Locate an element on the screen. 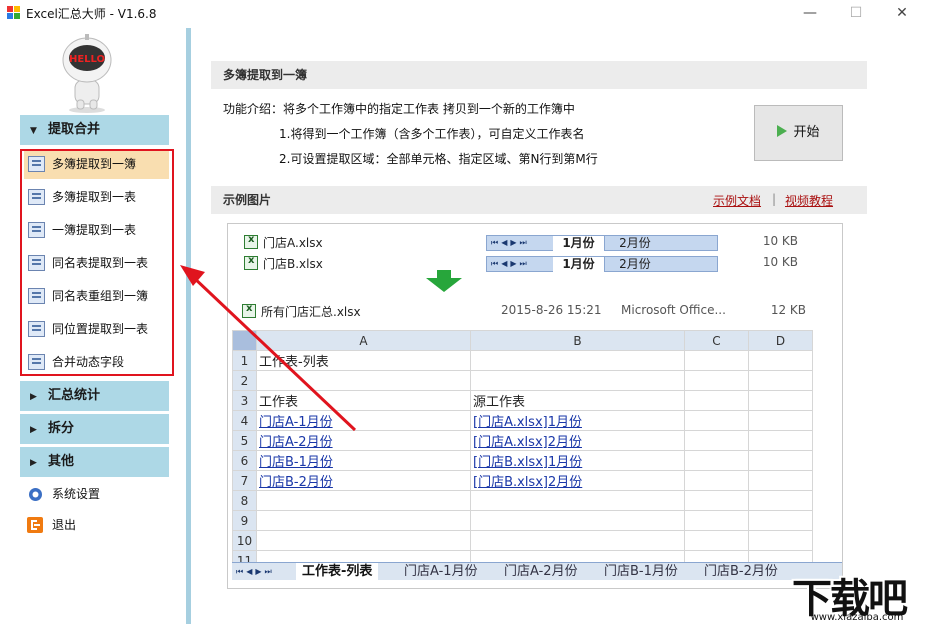 Image resolution: width=926 pixels, height=624 pixels. maximize-button: ☐ is located at coordinates (856, 14).